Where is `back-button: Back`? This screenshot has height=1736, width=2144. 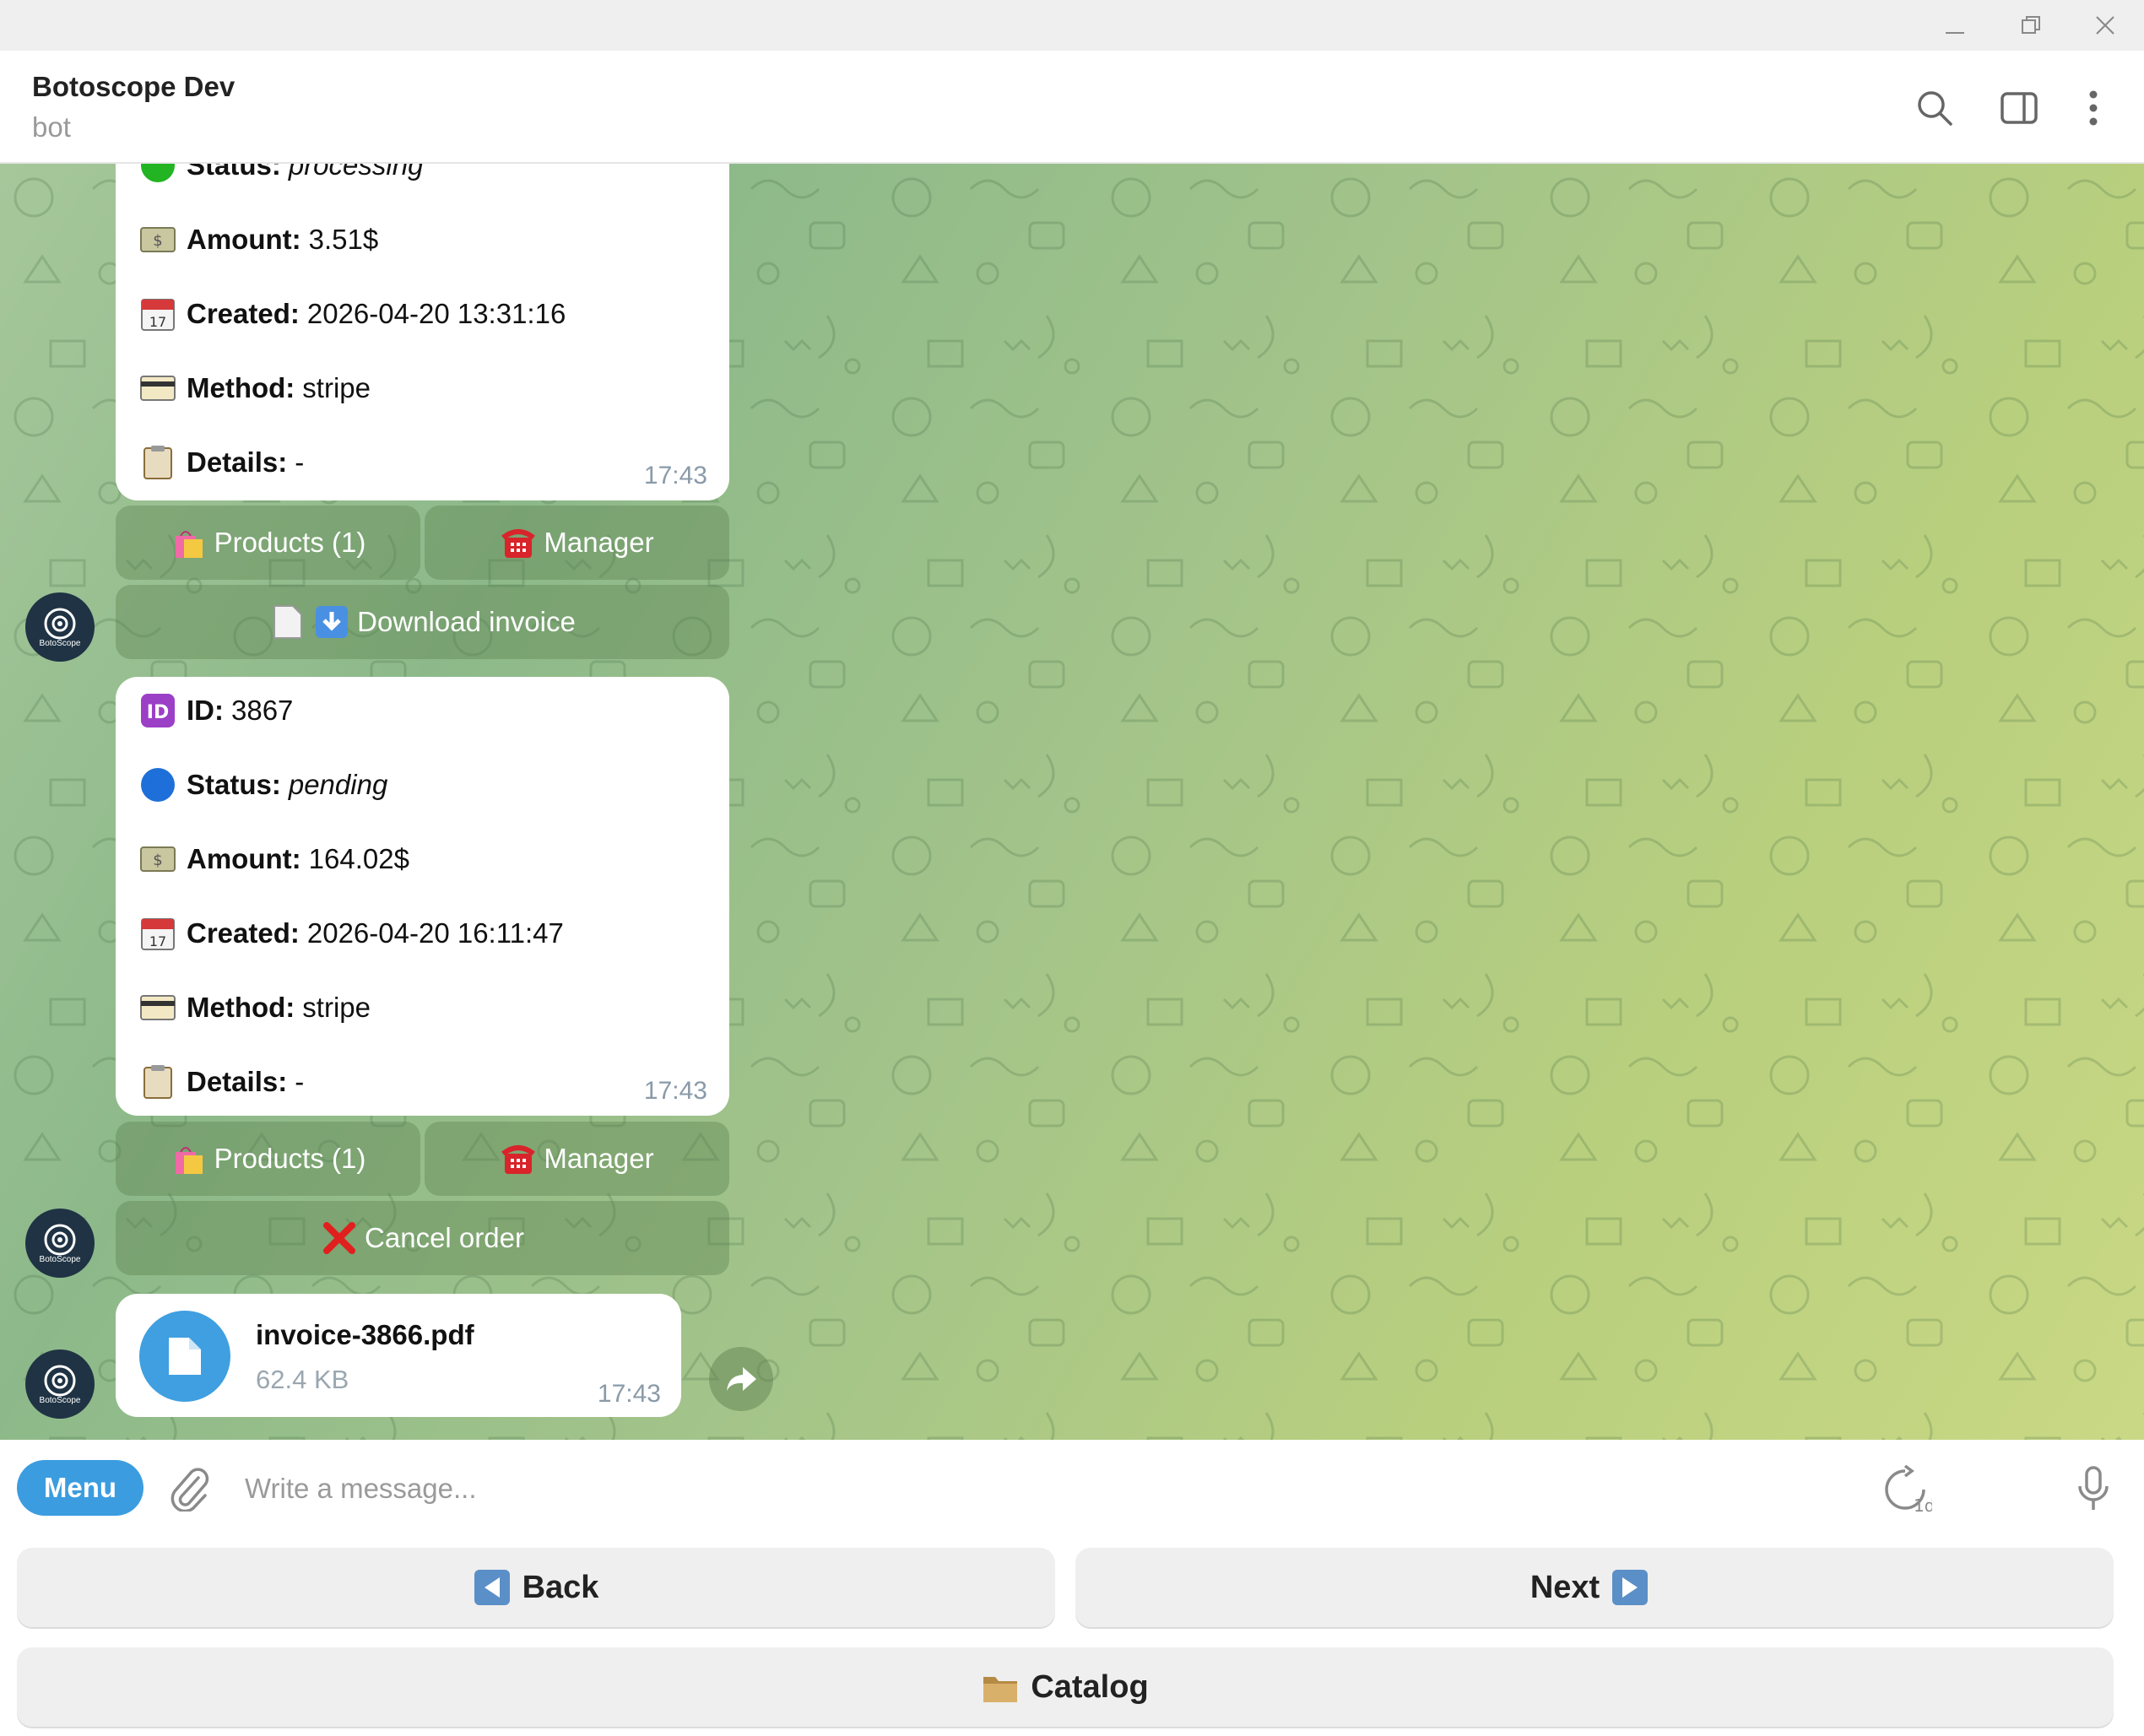 back-button: Back is located at coordinates (536, 1587).